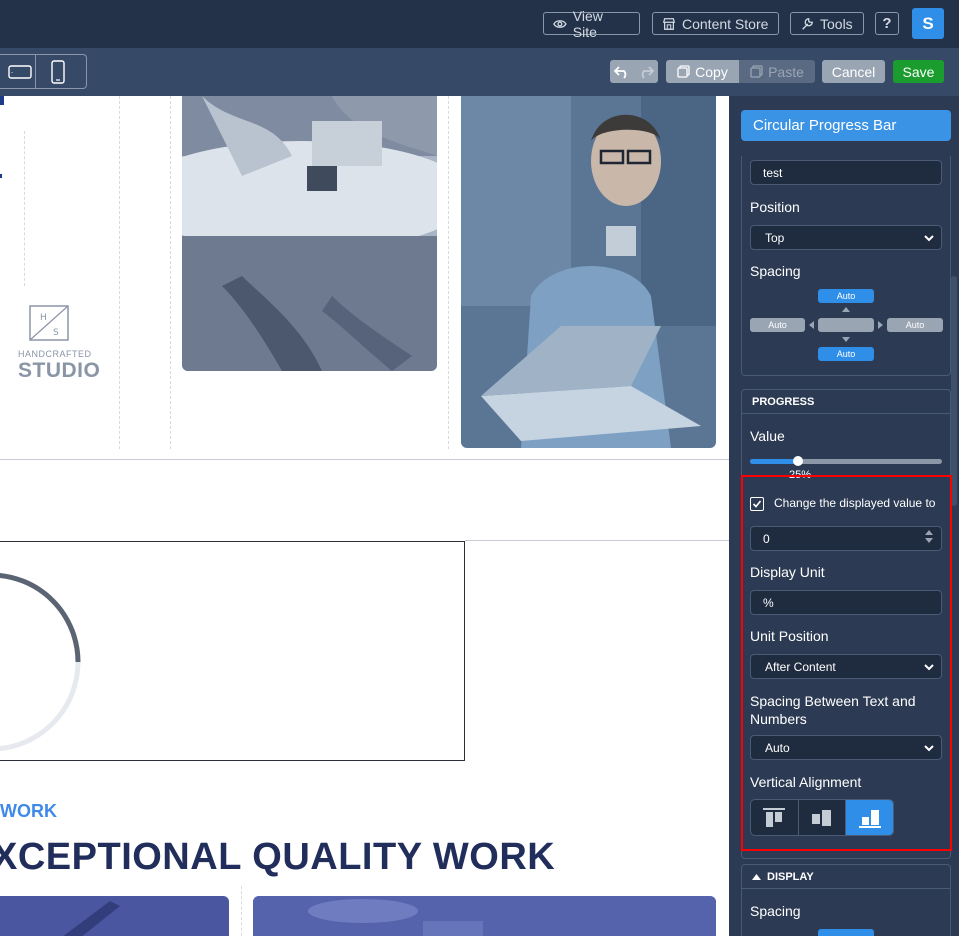 This screenshot has height=936, width=959. Describe the element at coordinates (846, 461) in the screenshot. I see `value-slider` at that location.